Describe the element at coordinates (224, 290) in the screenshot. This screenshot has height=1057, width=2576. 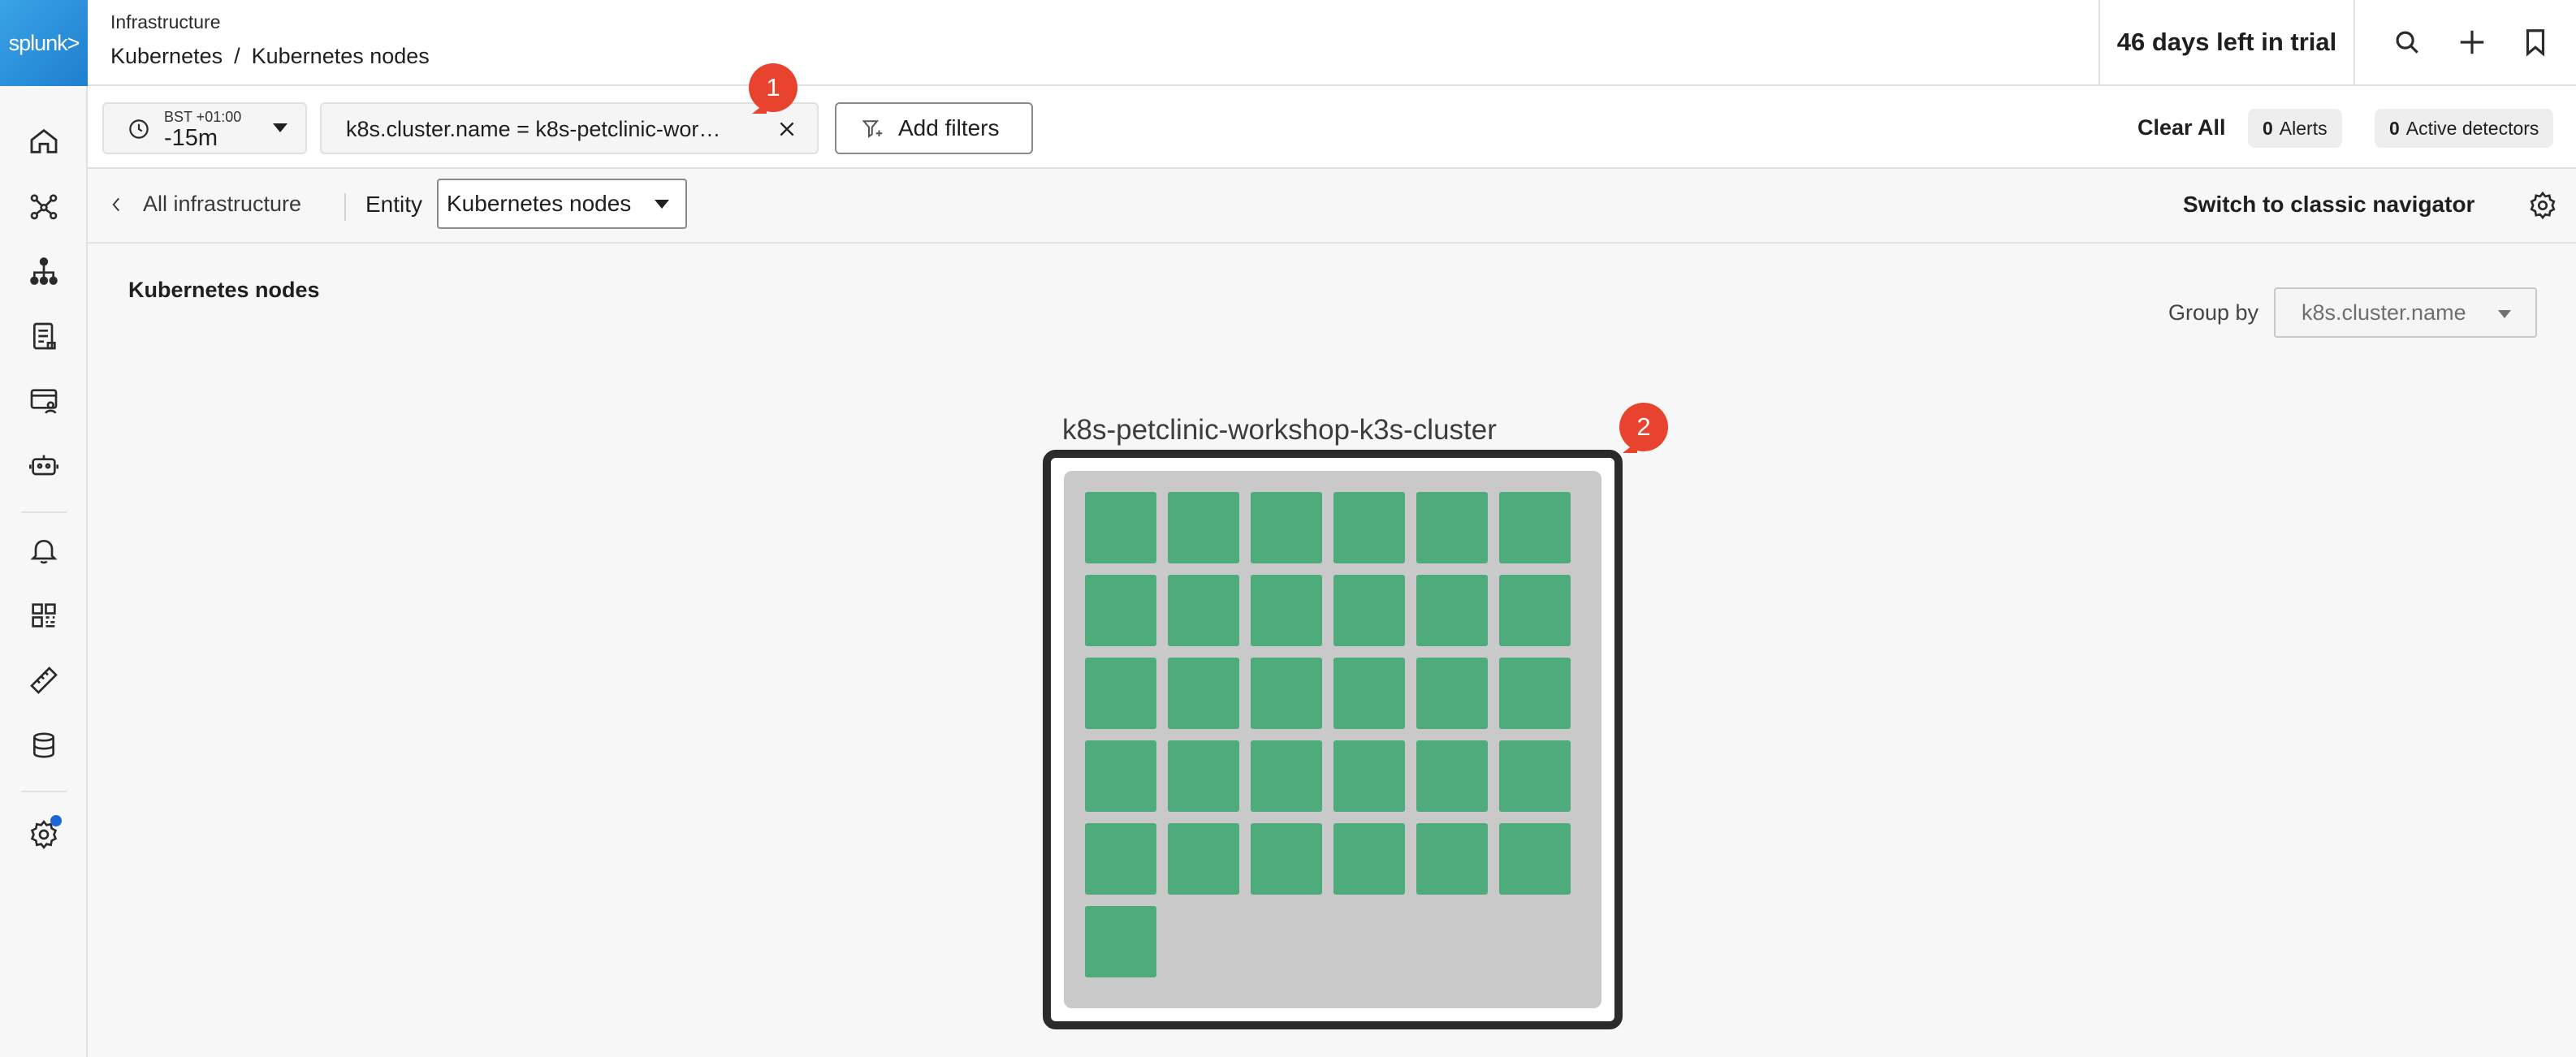
I see `page-title: Kubernetes nodes` at that location.